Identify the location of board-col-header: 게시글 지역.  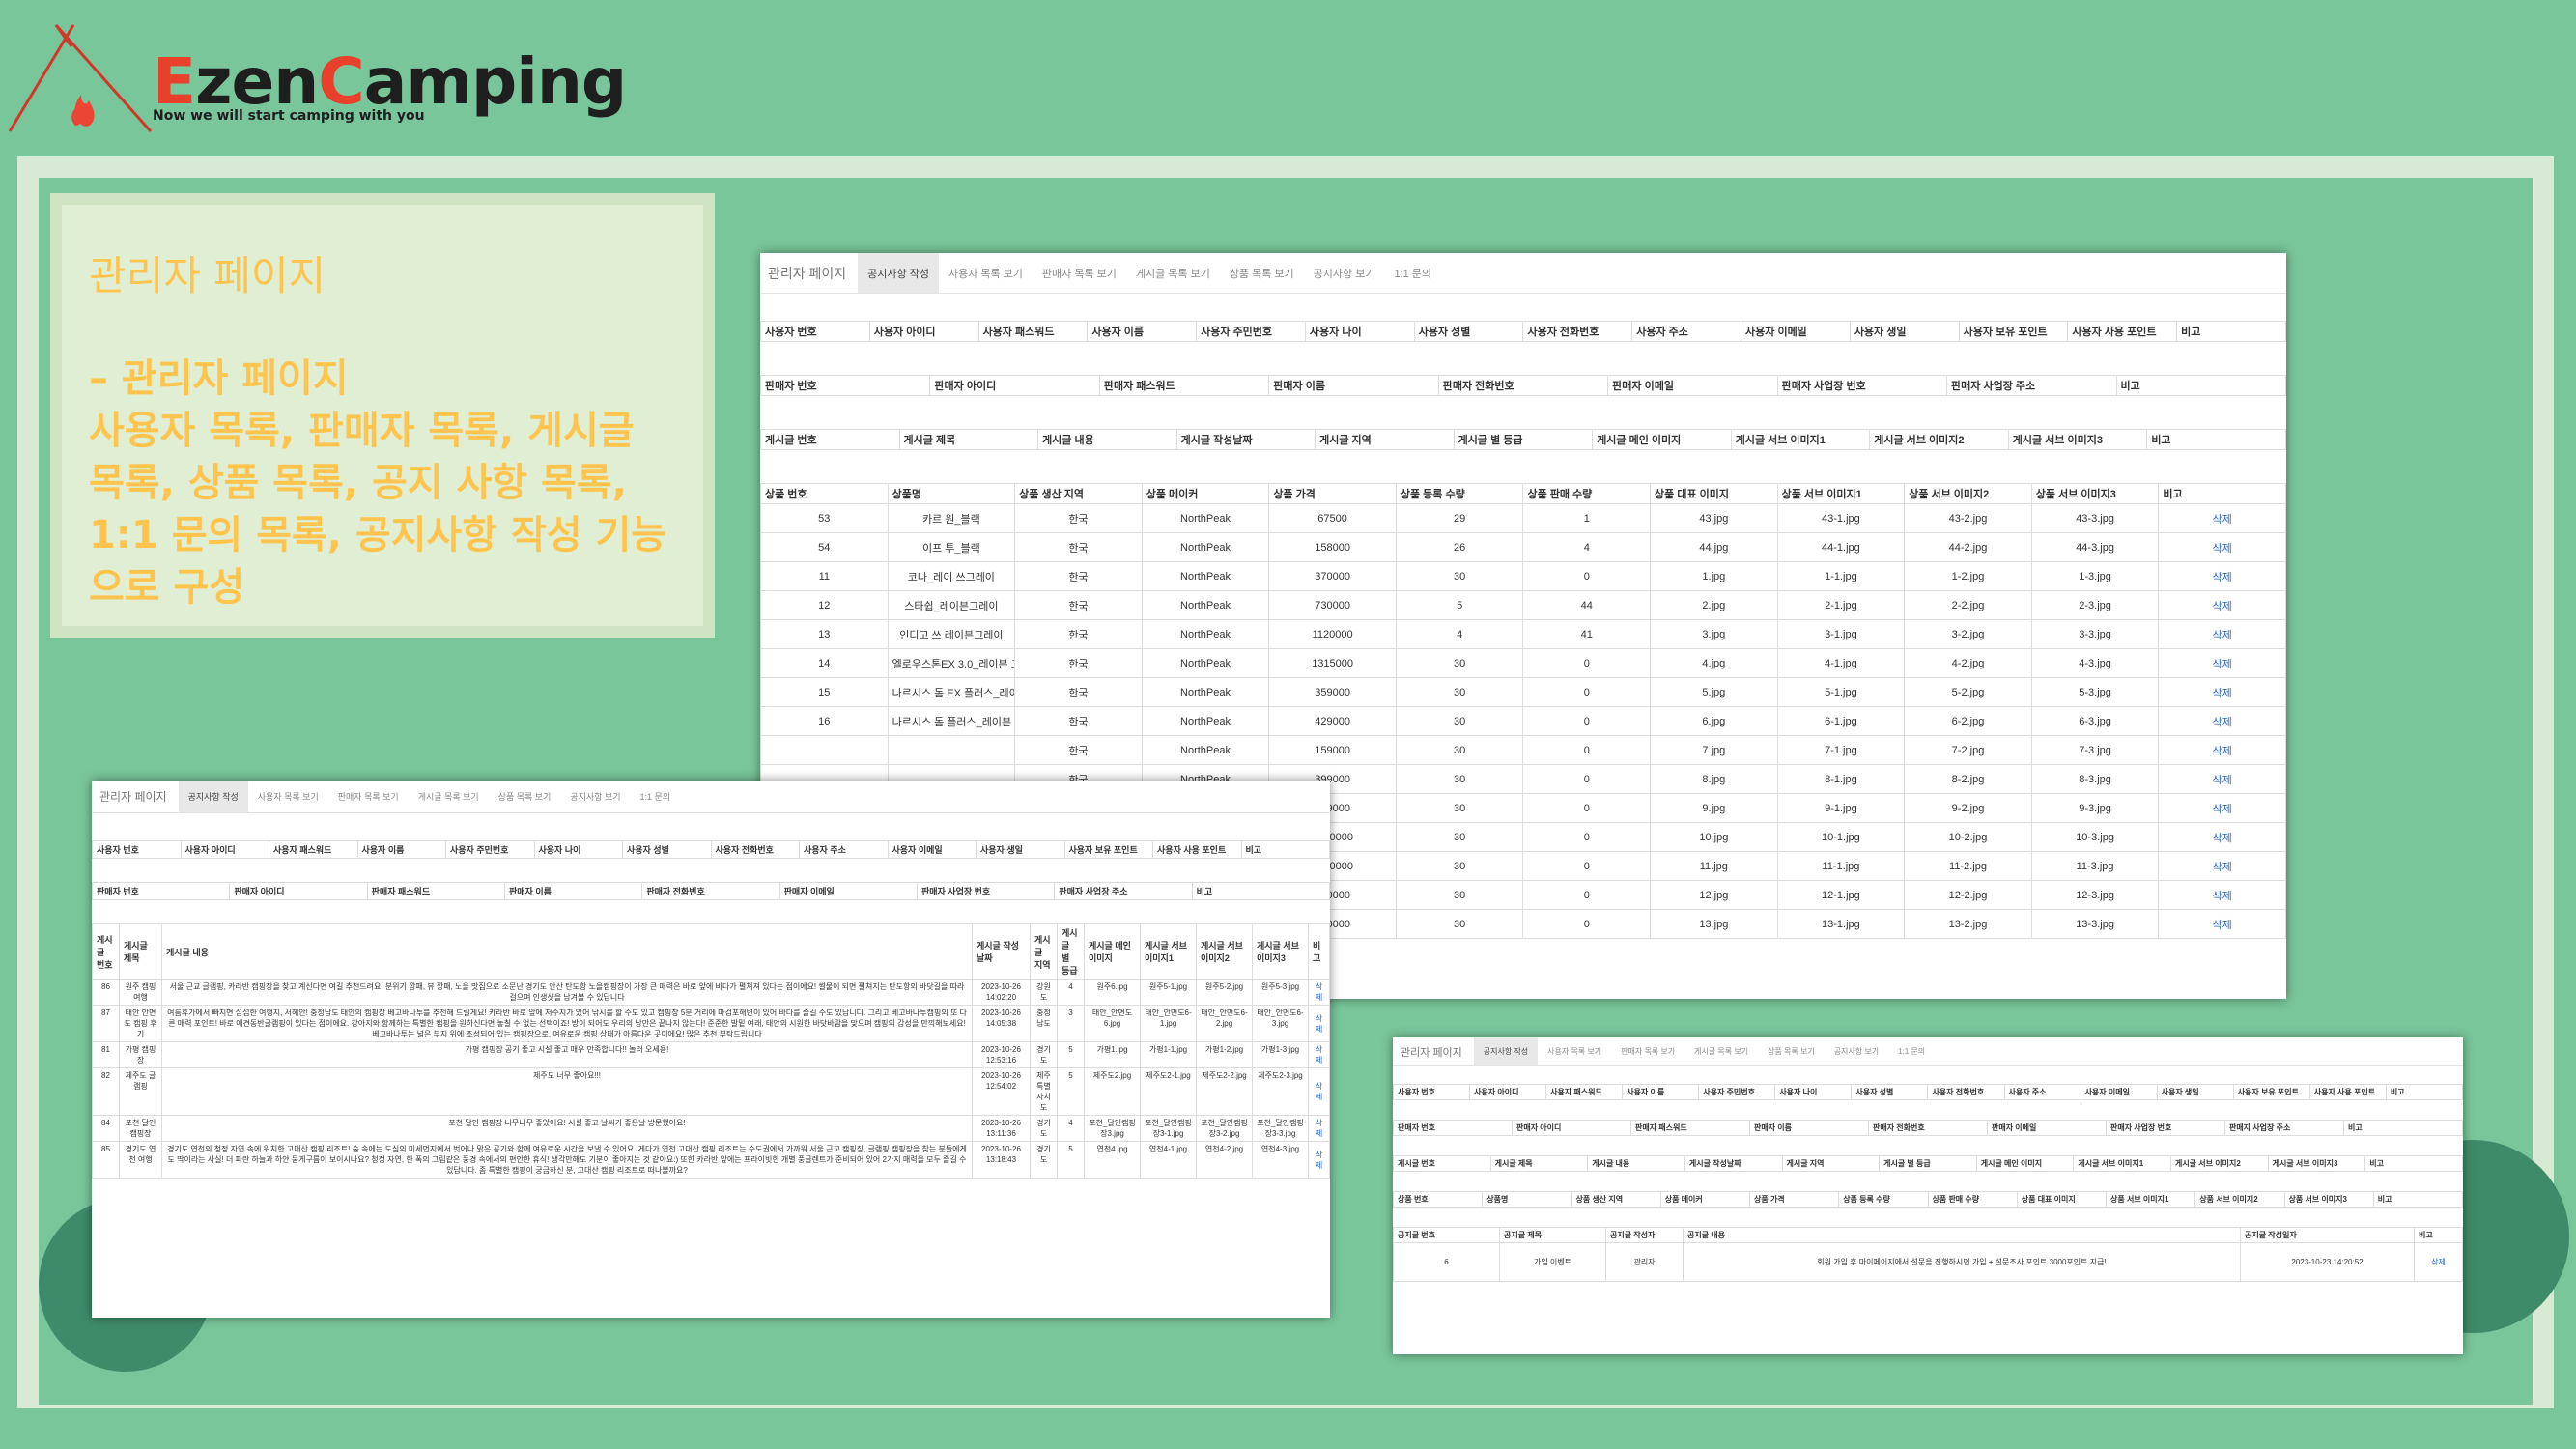
(1385, 439).